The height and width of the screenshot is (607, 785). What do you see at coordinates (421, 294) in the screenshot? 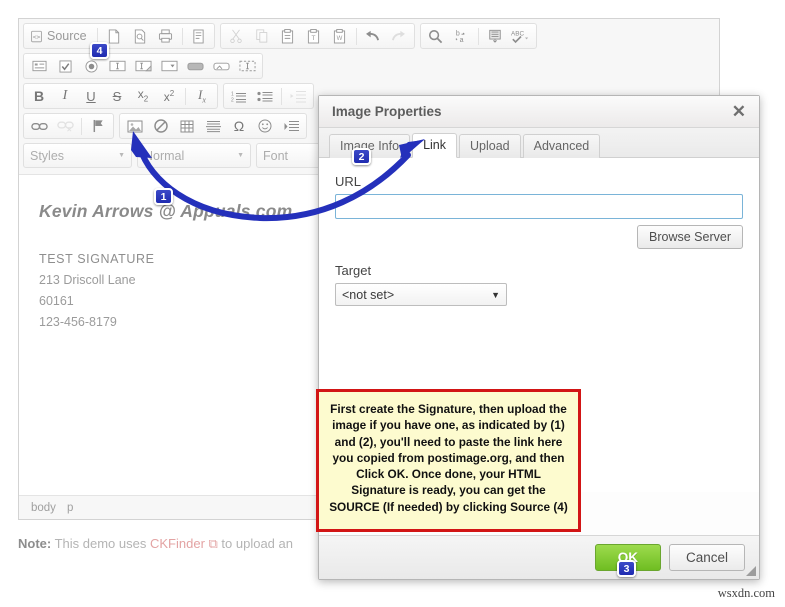
I see `target-select: <not set> ▼` at bounding box center [421, 294].